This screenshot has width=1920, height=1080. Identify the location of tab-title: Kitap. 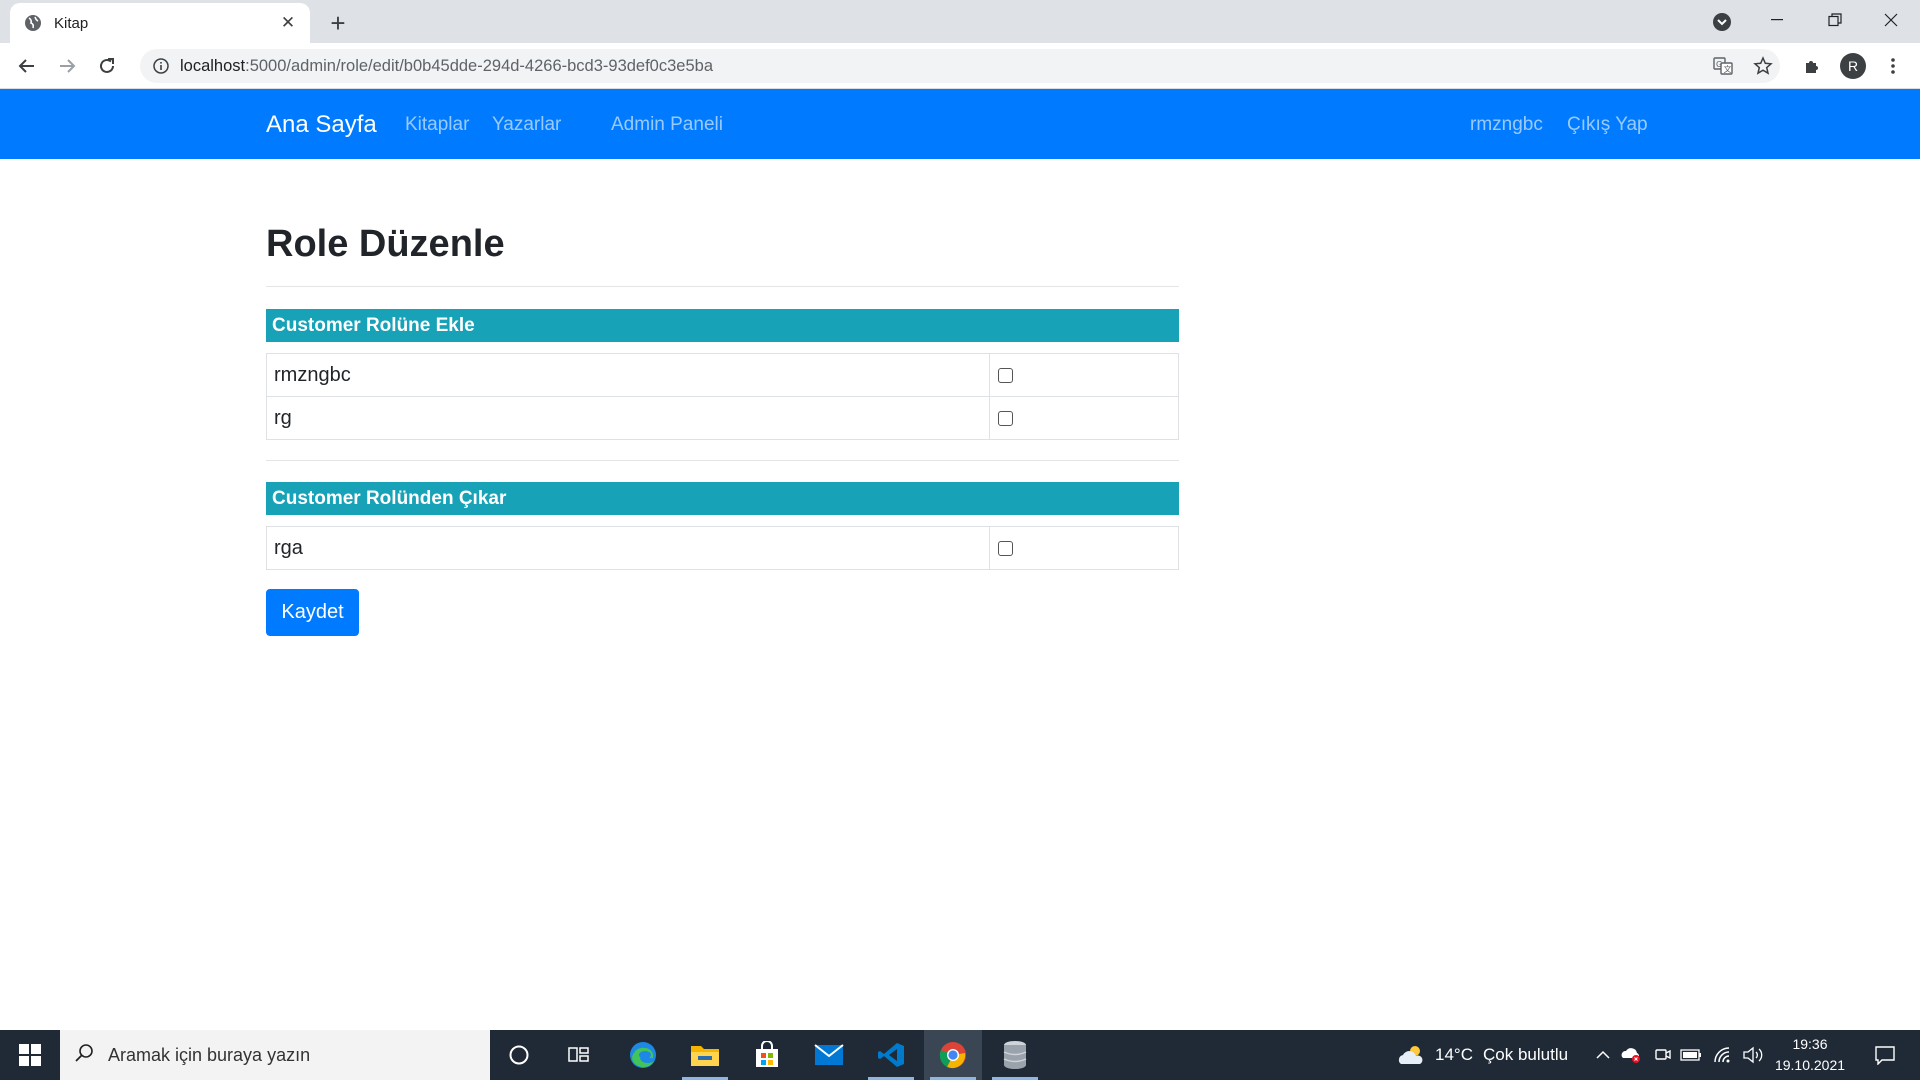
(71, 23).